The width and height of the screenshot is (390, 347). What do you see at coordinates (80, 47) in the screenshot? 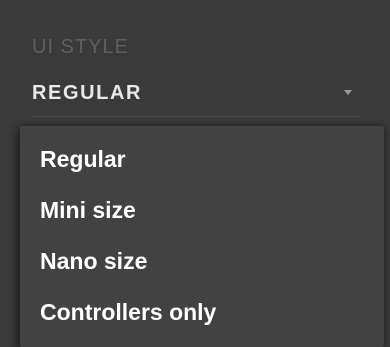
I see `ui-style-label: UI STYLE` at bounding box center [80, 47].